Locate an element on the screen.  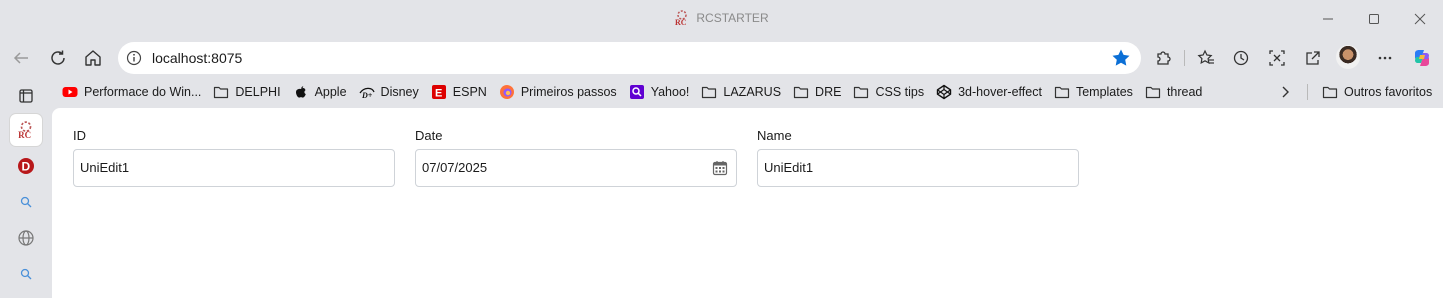
screenshot-icon is located at coordinates (1277, 58).